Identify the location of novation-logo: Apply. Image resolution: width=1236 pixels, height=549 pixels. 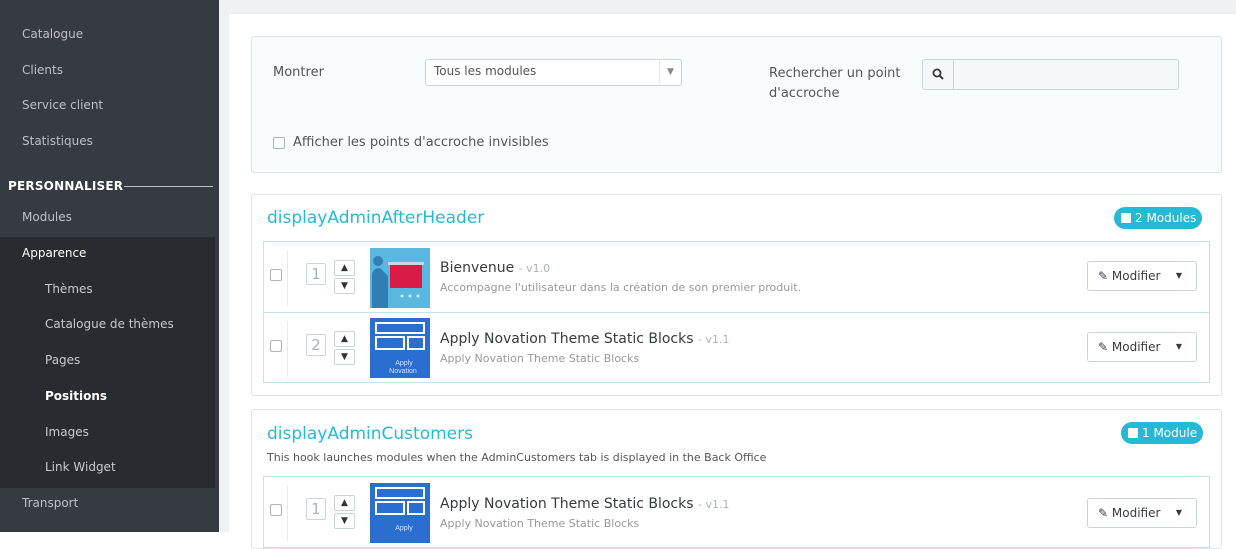
(400, 513).